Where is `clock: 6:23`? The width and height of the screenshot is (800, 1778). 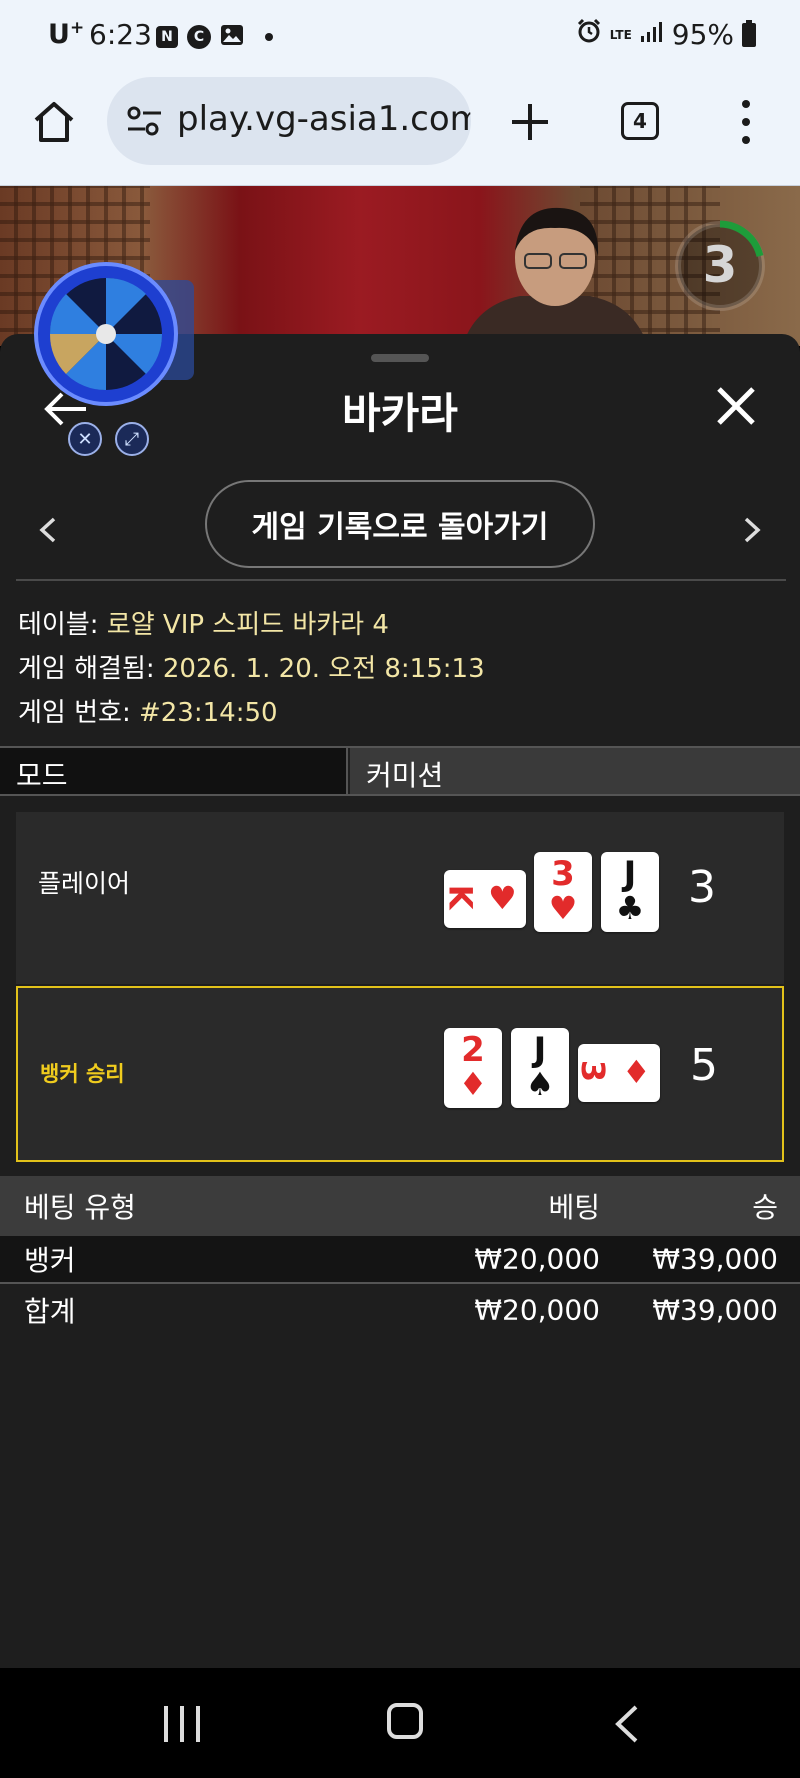
clock: 6:23 is located at coordinates (120, 34).